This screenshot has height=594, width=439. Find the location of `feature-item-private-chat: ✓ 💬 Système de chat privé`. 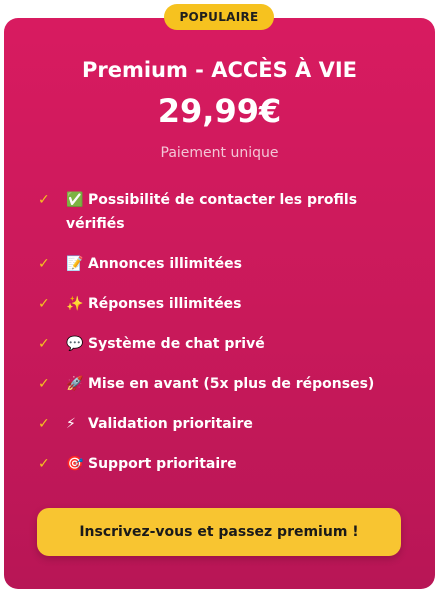

feature-item-private-chat: ✓ 💬 Système de chat privé is located at coordinates (218, 344).